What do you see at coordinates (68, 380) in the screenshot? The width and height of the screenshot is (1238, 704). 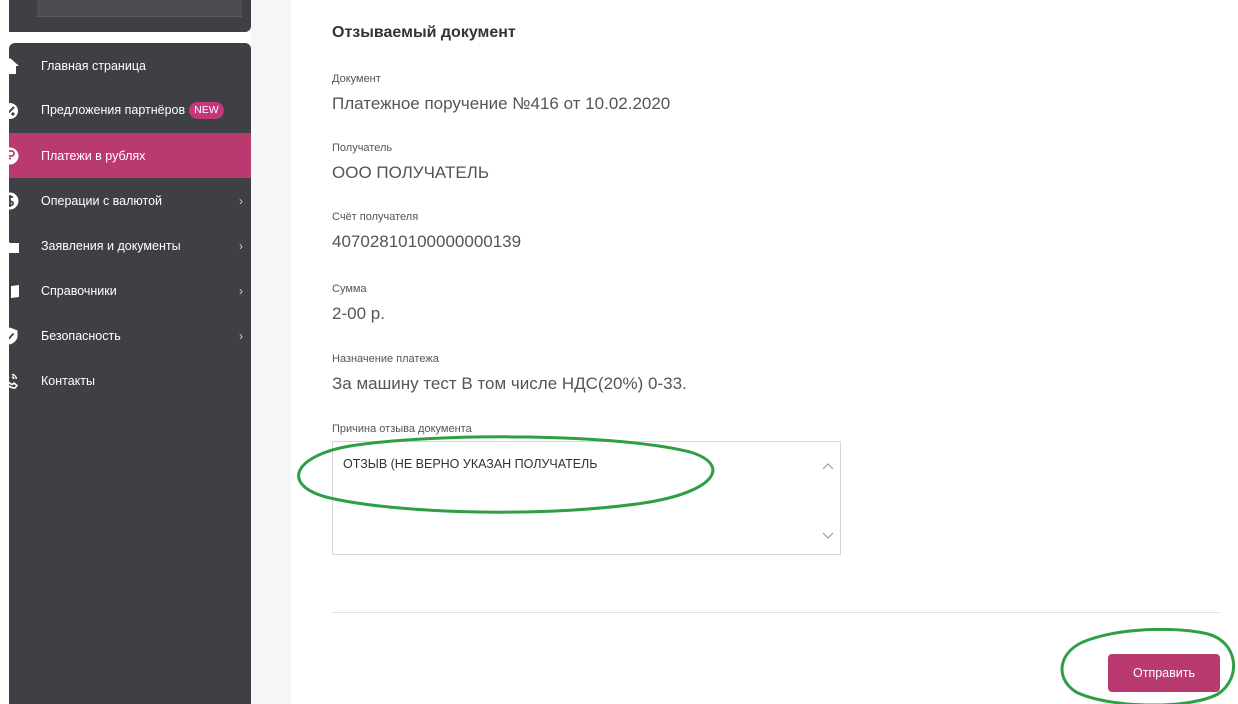 I see `sidebar-item-label: Контакты` at bounding box center [68, 380].